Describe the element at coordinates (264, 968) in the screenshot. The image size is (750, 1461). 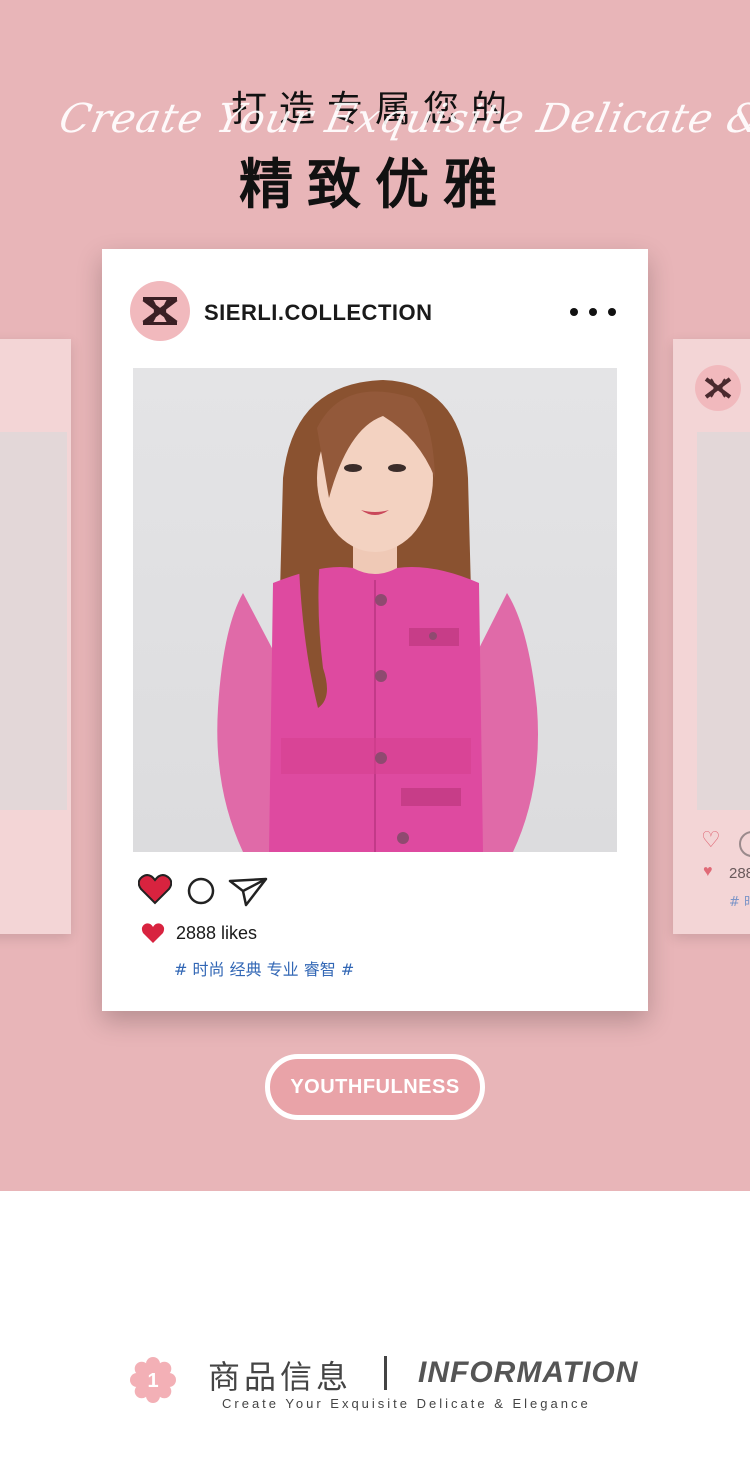
I see `hashtags: # 时尚 经典 专业 睿智 #` at that location.